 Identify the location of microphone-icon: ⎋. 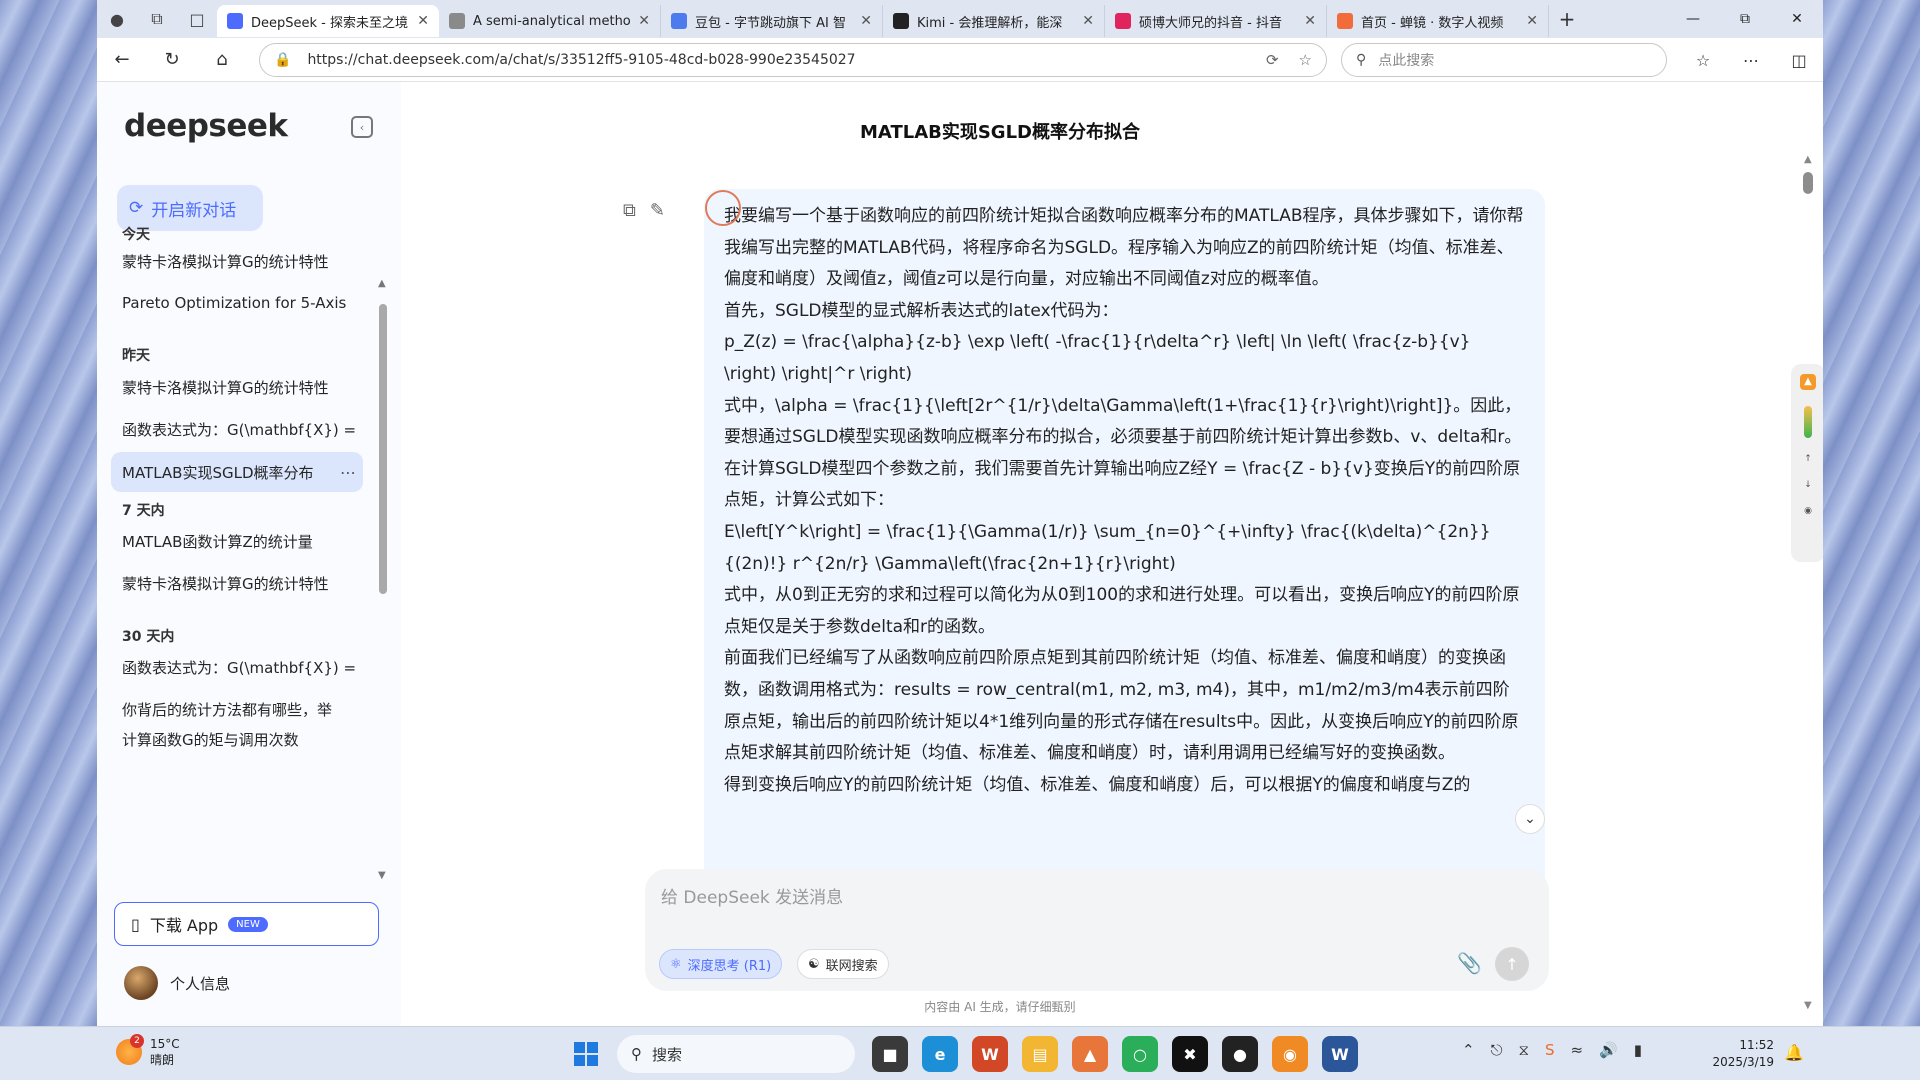
(1497, 1050).